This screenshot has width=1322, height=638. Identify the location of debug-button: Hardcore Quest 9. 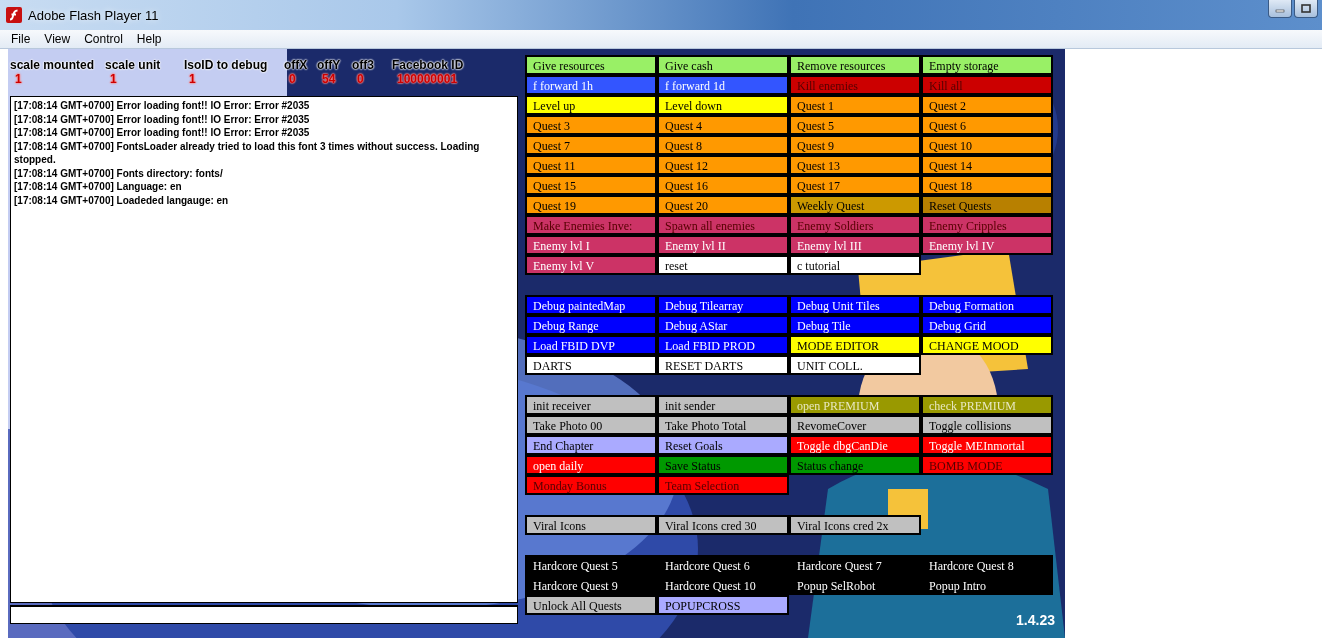
(591, 585).